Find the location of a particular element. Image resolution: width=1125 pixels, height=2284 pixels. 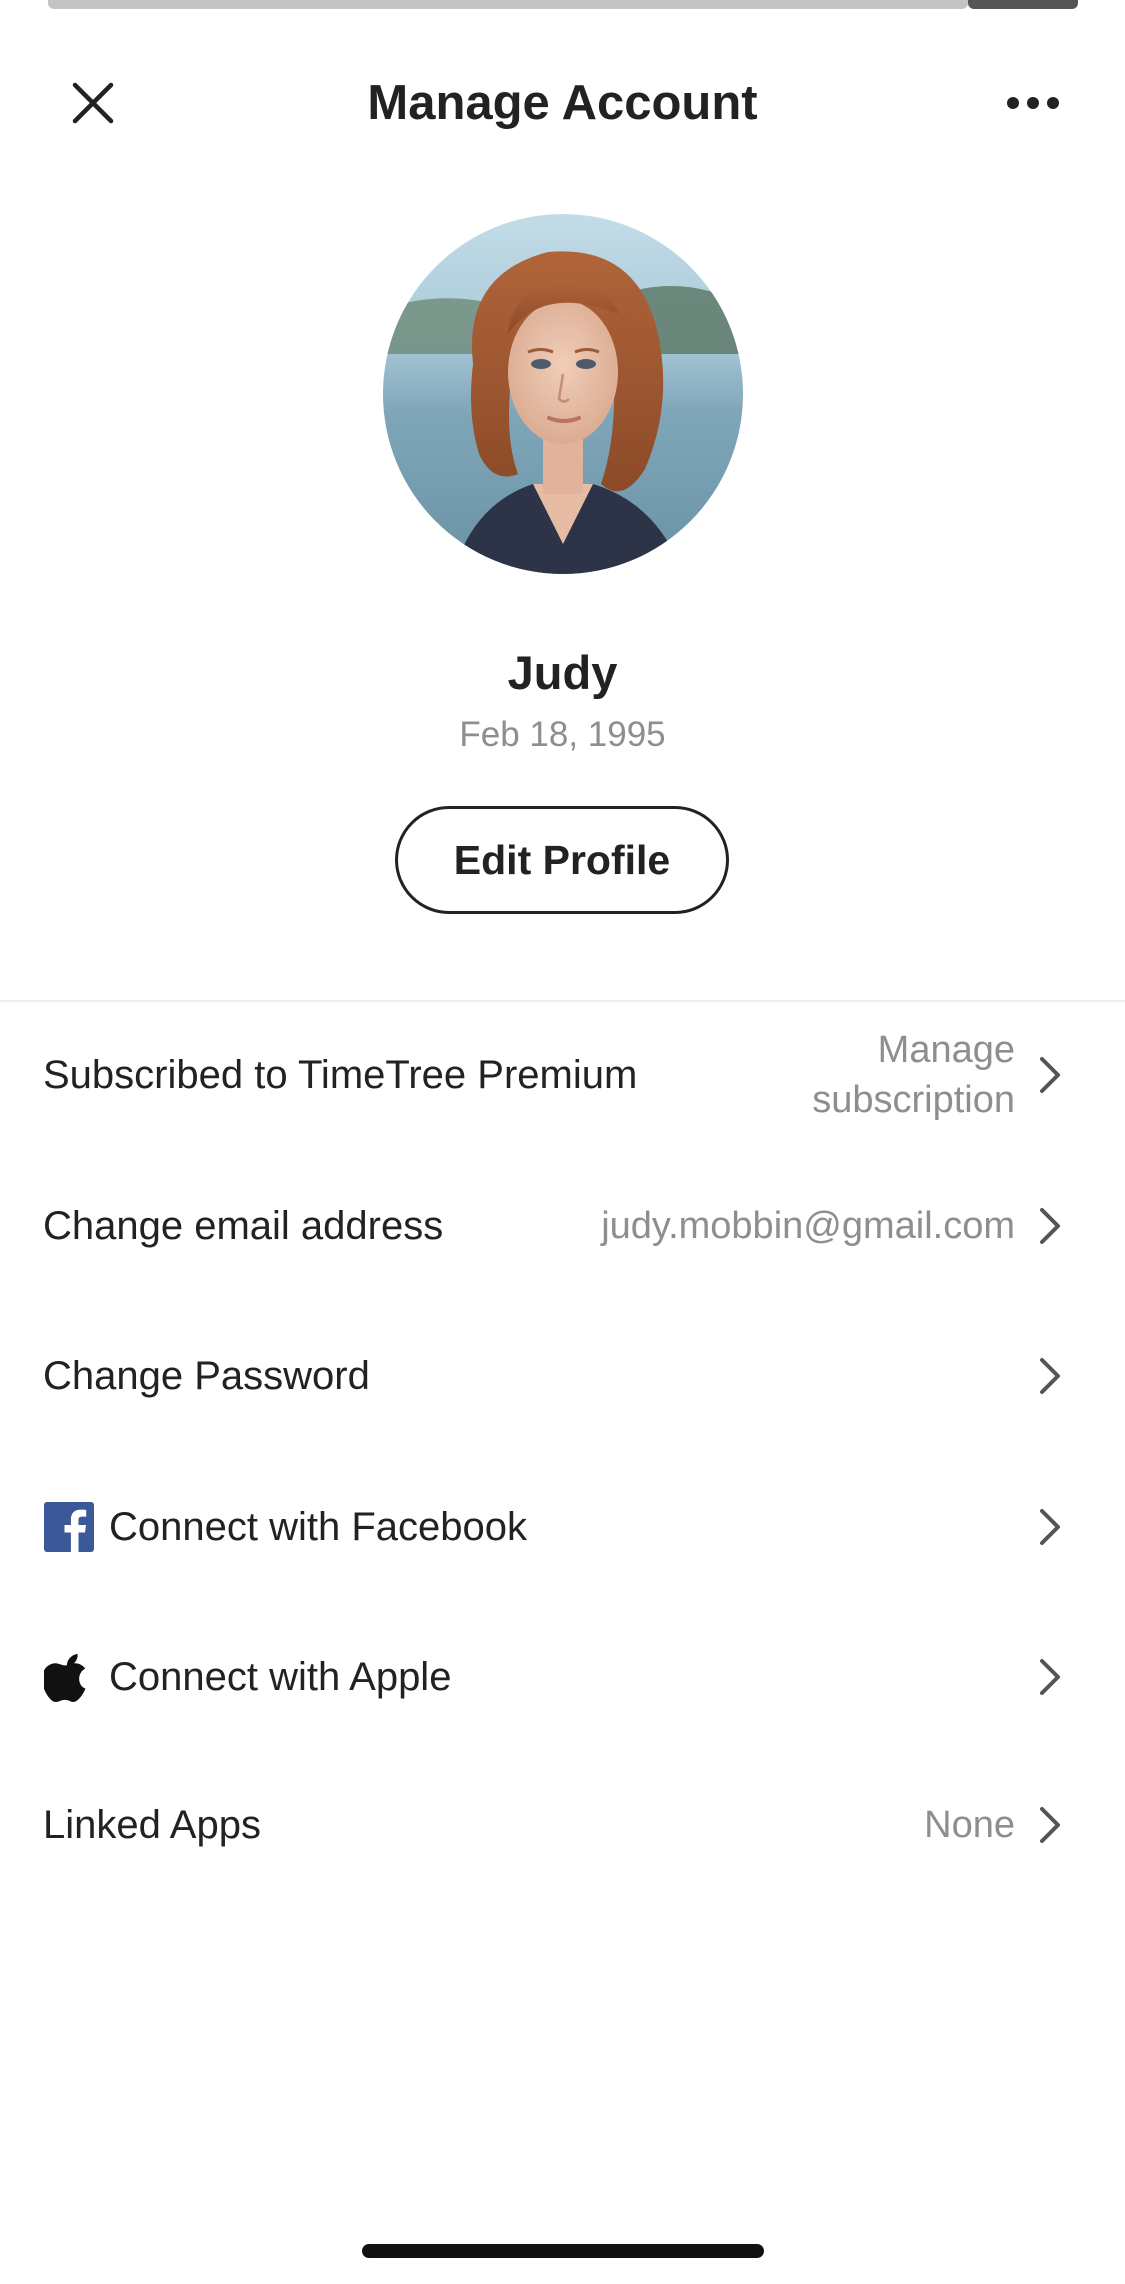

linked-apps-label: Linked Apps is located at coordinates (152, 1824).